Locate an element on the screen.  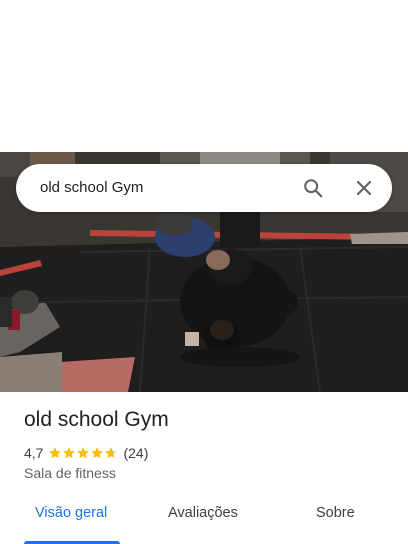
search-input: old school Gym is located at coordinates (91, 187).